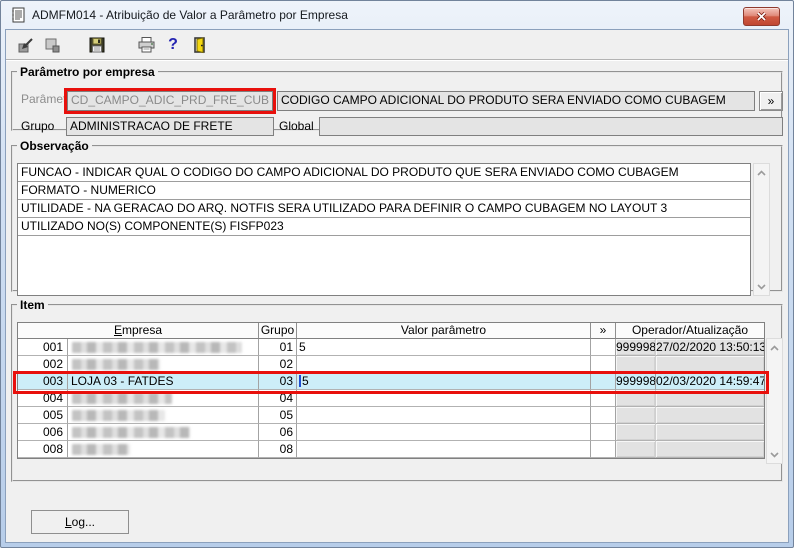 Image resolution: width=794 pixels, height=548 pixels. Describe the element at coordinates (397, 45) in the screenshot. I see `toolbar: ?` at that location.